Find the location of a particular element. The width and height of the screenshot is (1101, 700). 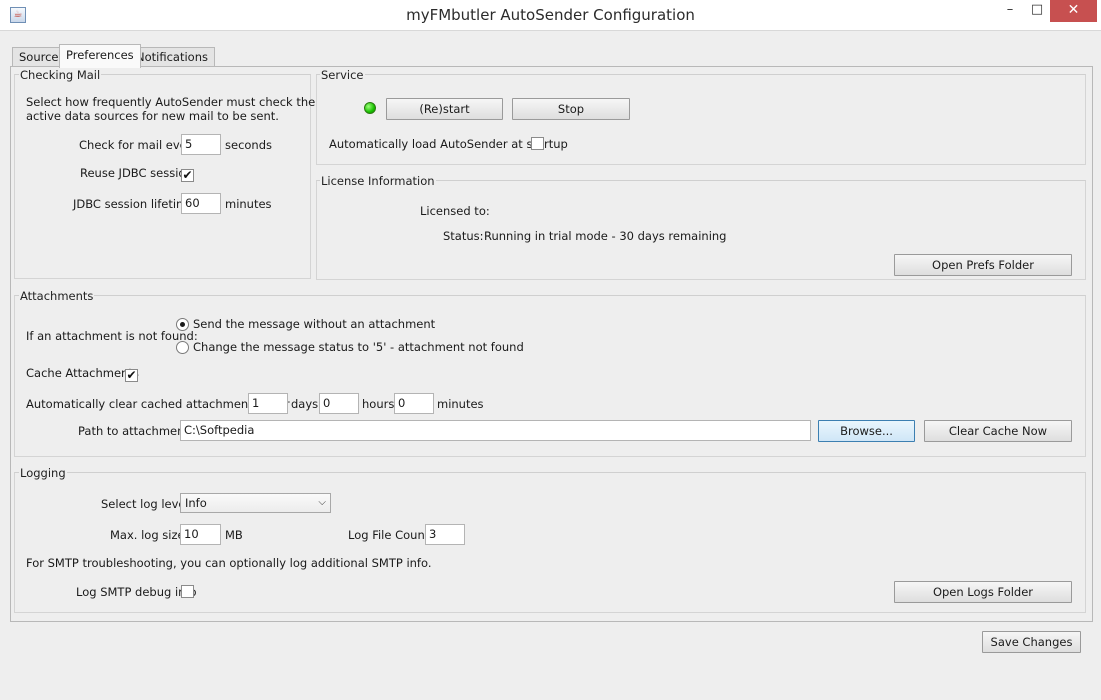

save-changes-button: Save Changes is located at coordinates (1031, 642).